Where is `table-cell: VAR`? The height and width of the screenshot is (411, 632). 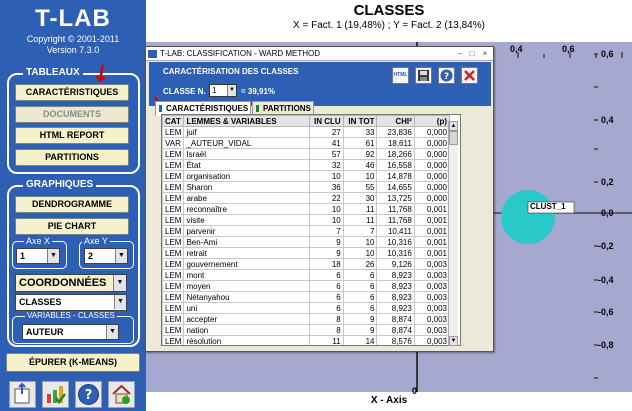
table-cell: VAR is located at coordinates (173, 143).